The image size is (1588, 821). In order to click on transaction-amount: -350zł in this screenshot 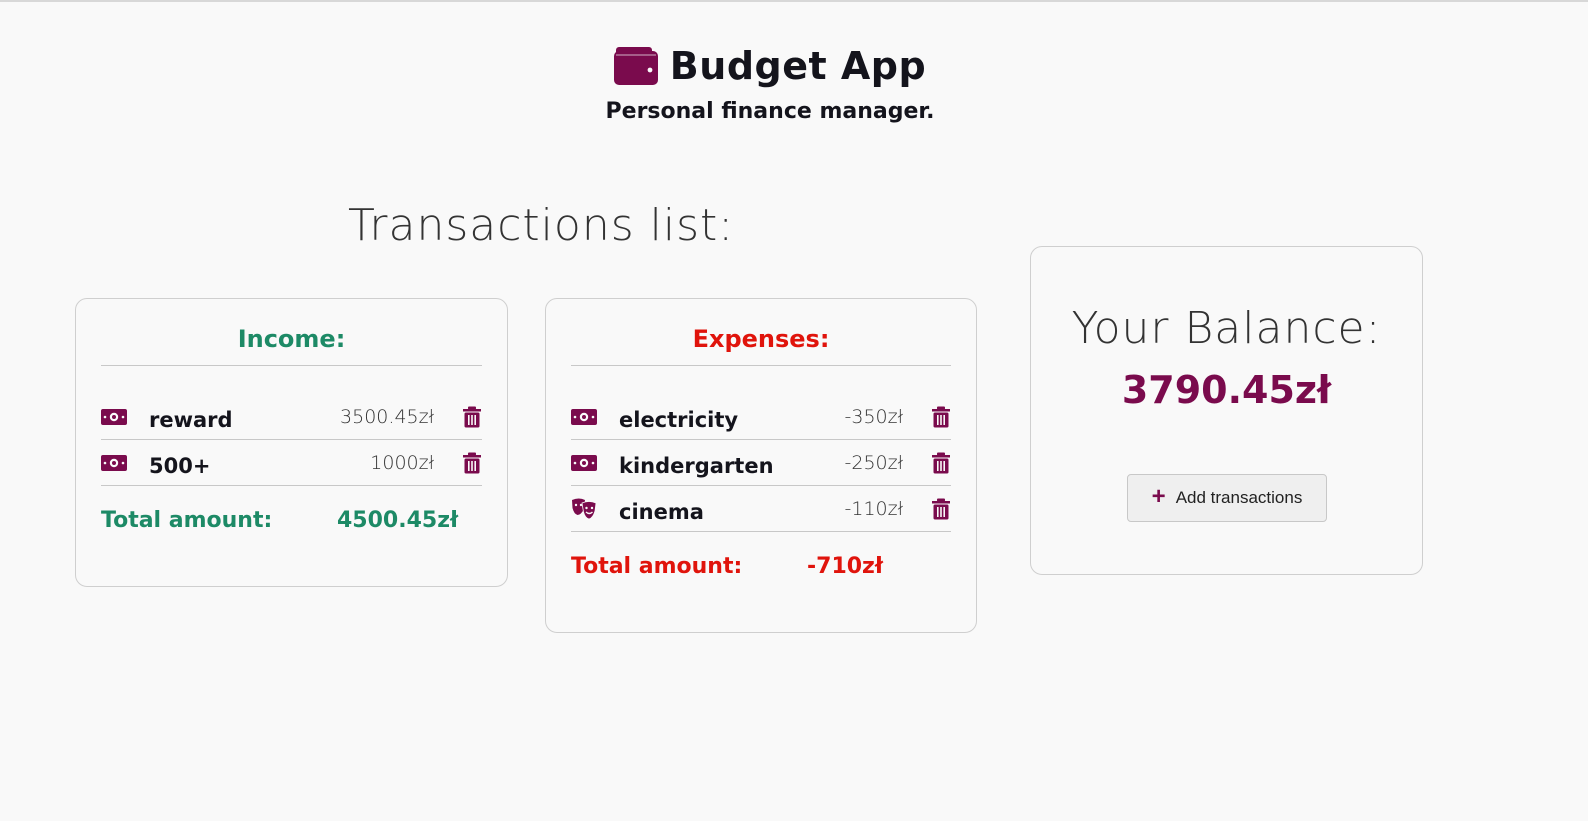, I will do `click(874, 416)`.